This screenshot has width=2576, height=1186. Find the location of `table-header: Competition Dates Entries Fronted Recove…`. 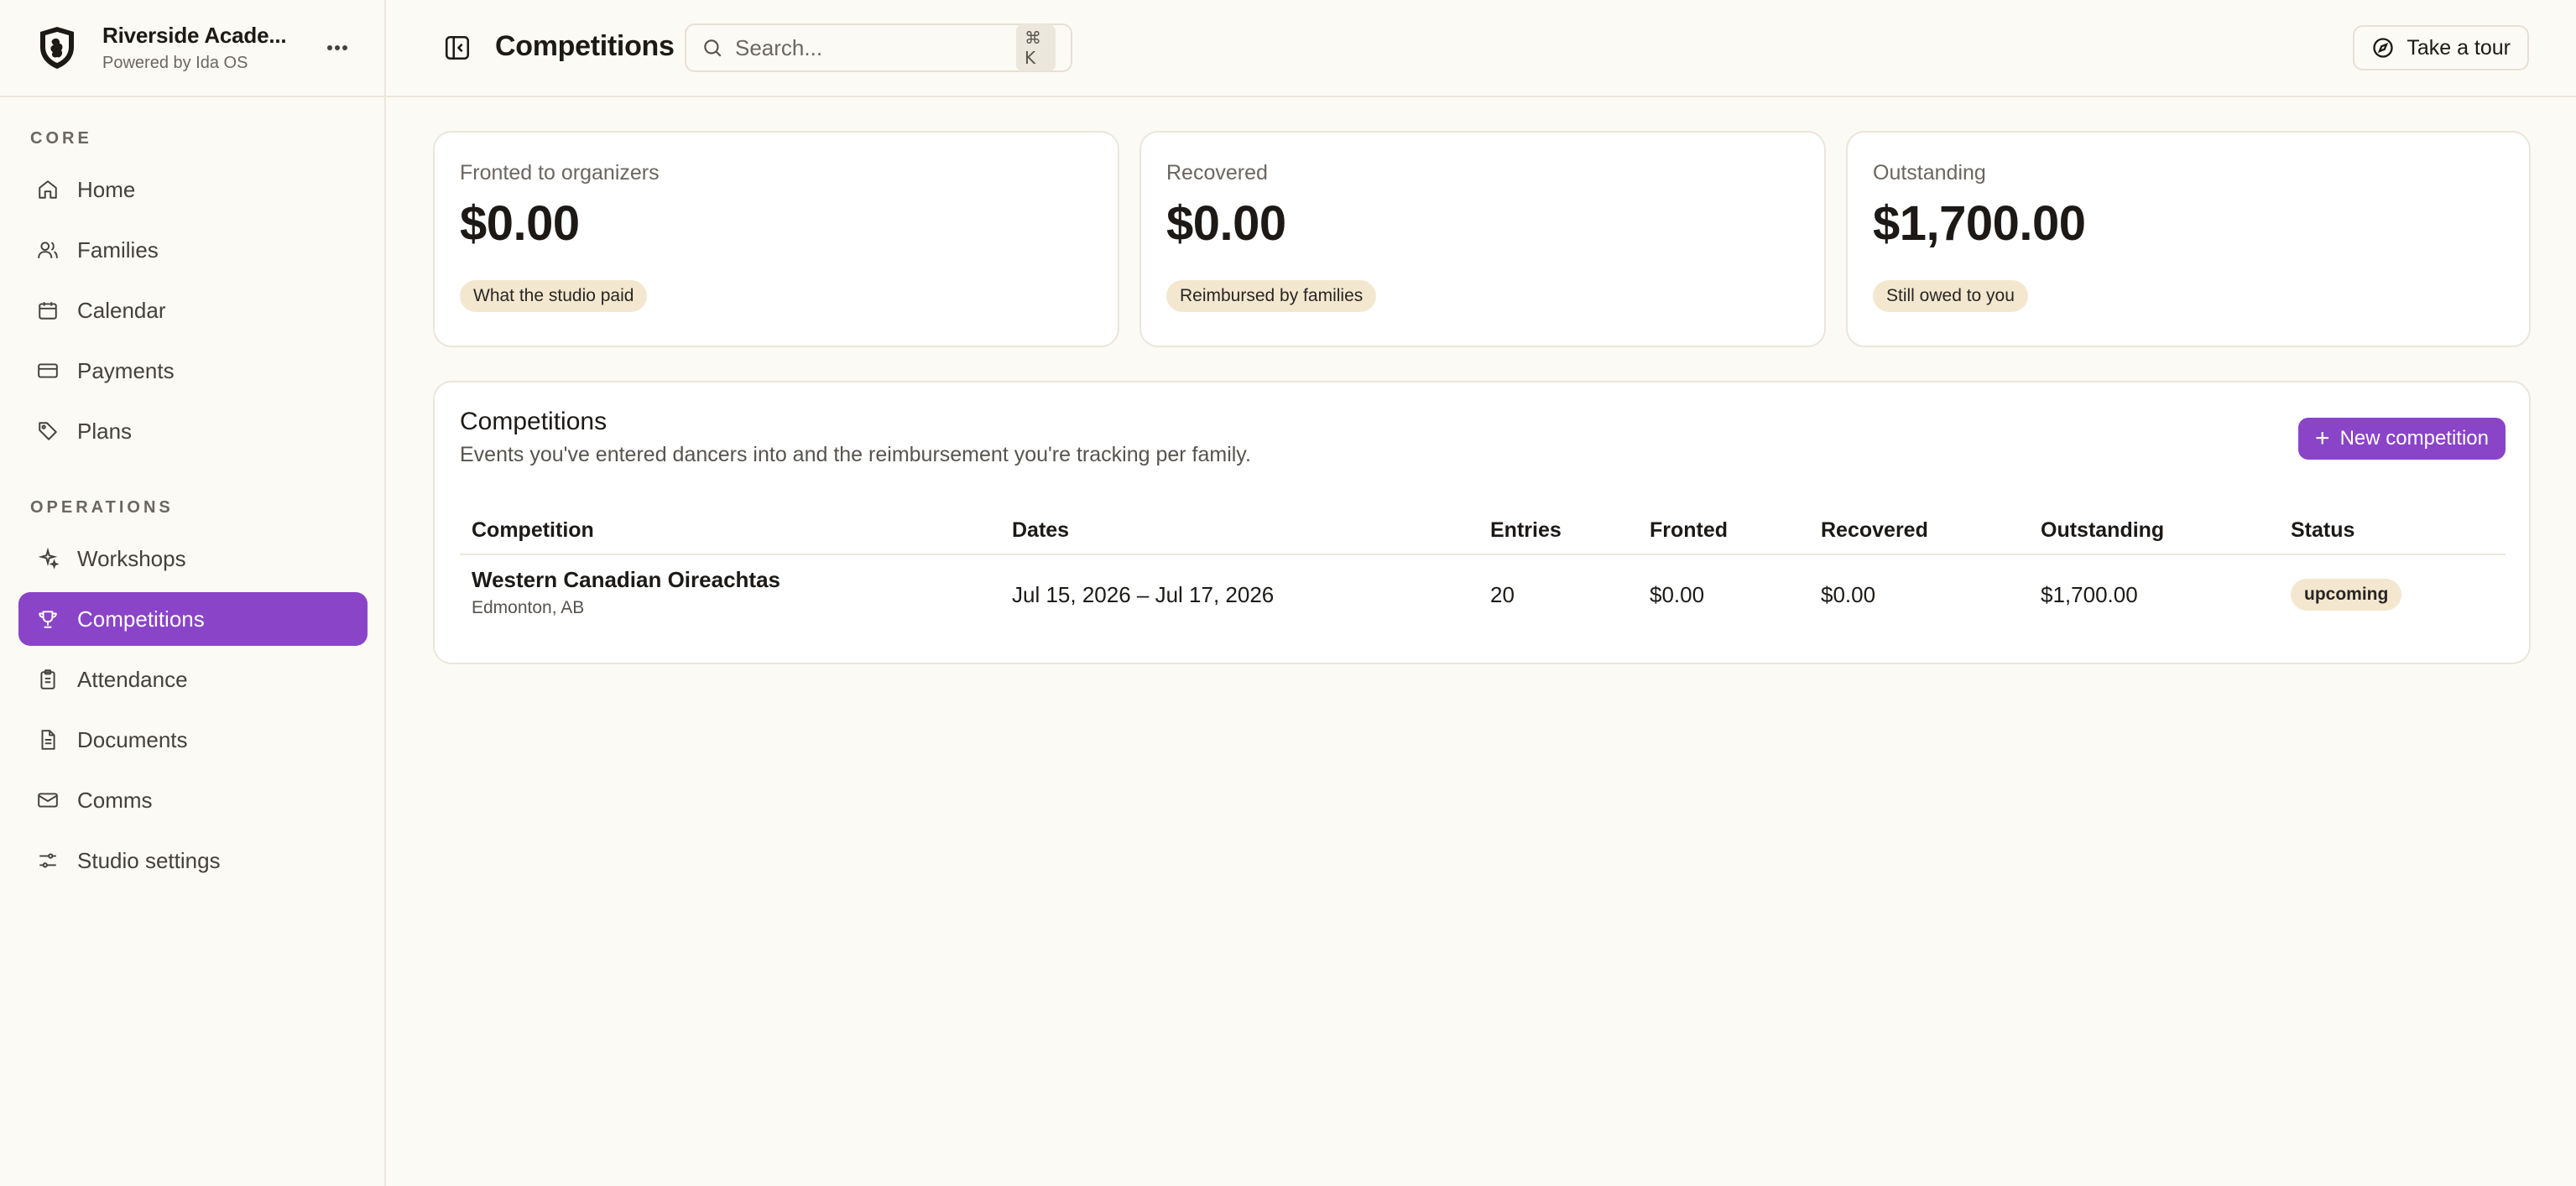

table-header: Competition Dates Entries Fronted Recove… is located at coordinates (1483, 531).